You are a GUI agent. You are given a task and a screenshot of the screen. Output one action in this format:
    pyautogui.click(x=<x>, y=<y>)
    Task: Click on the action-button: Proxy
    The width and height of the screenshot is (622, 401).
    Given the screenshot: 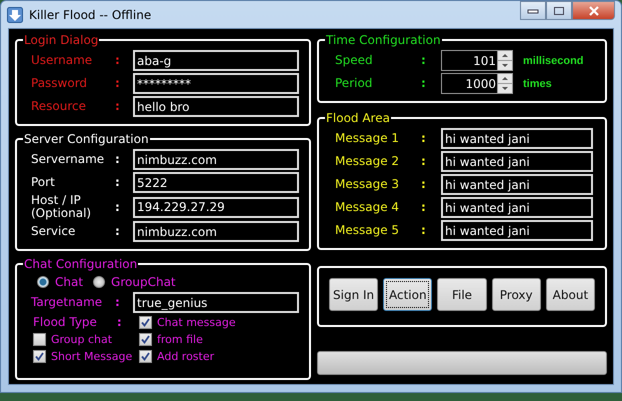 What is the action you would take?
    pyautogui.click(x=516, y=294)
    